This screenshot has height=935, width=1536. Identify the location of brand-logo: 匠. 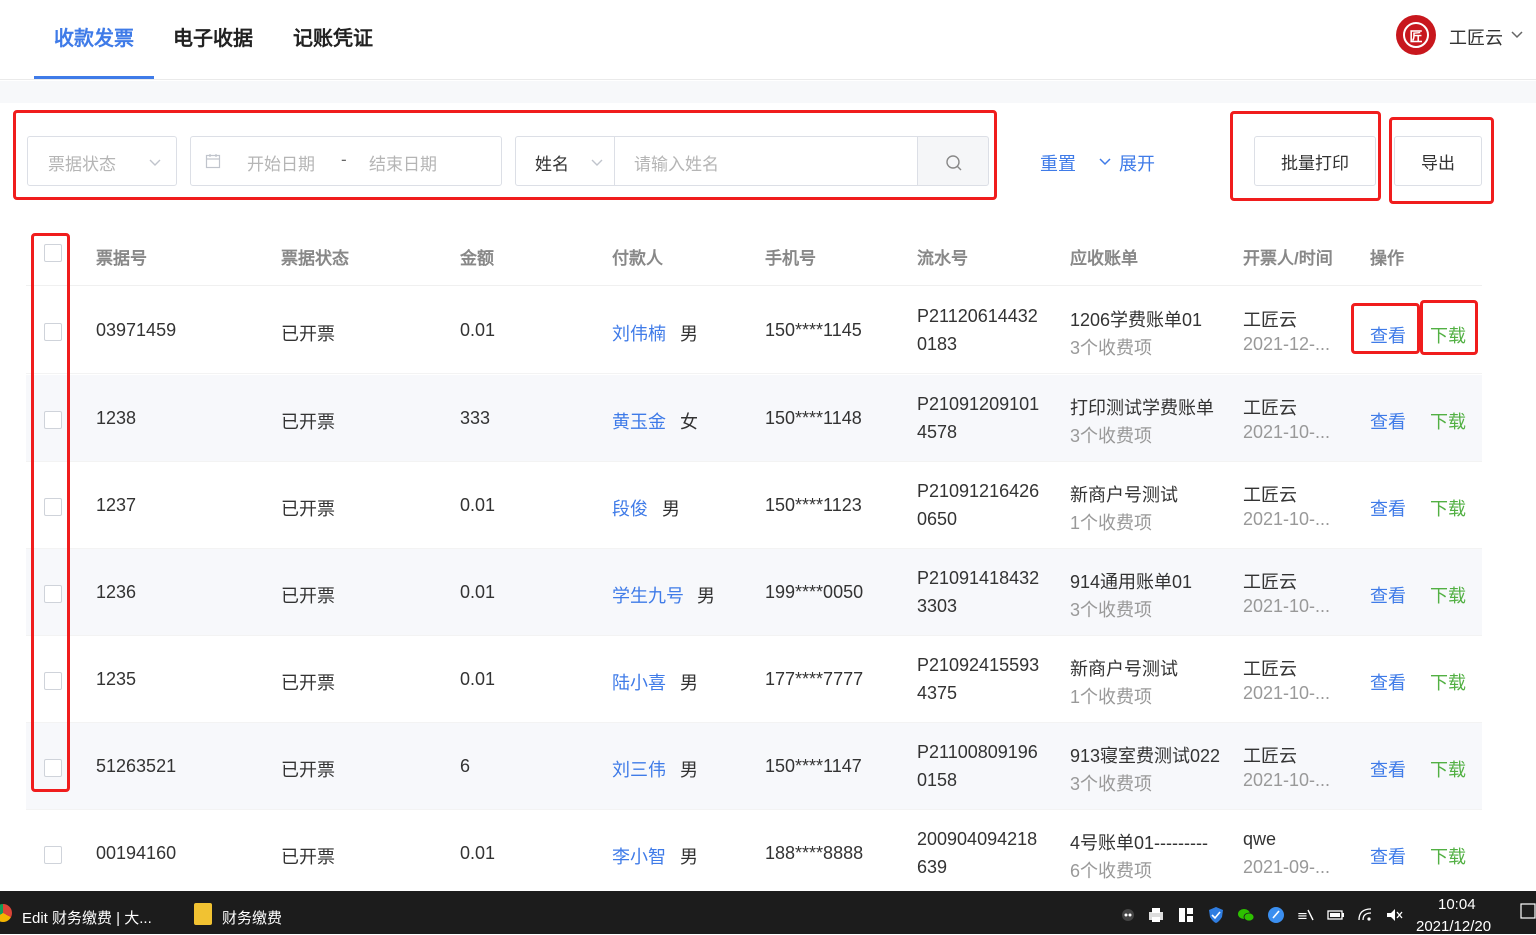
(1416, 35).